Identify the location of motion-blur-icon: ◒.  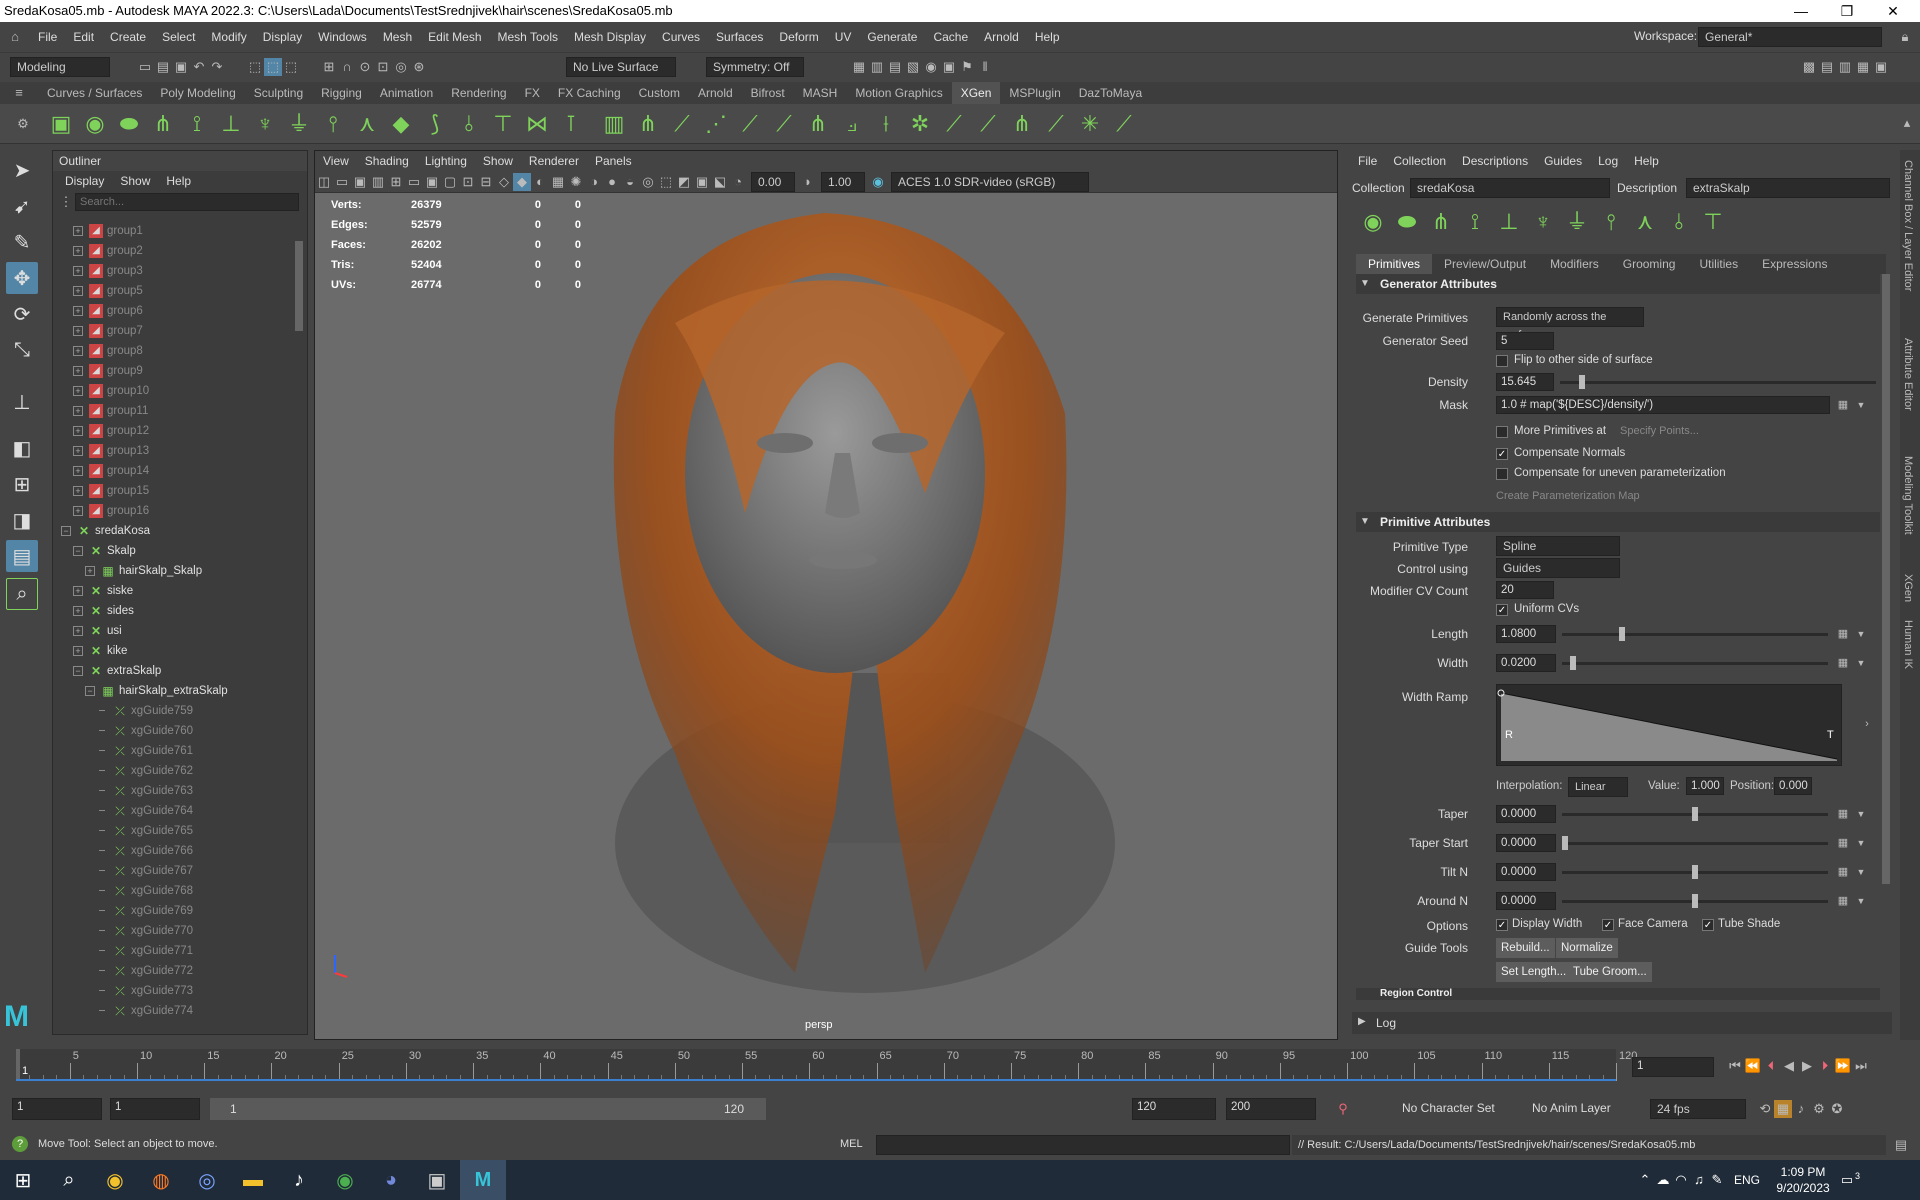
(630, 182).